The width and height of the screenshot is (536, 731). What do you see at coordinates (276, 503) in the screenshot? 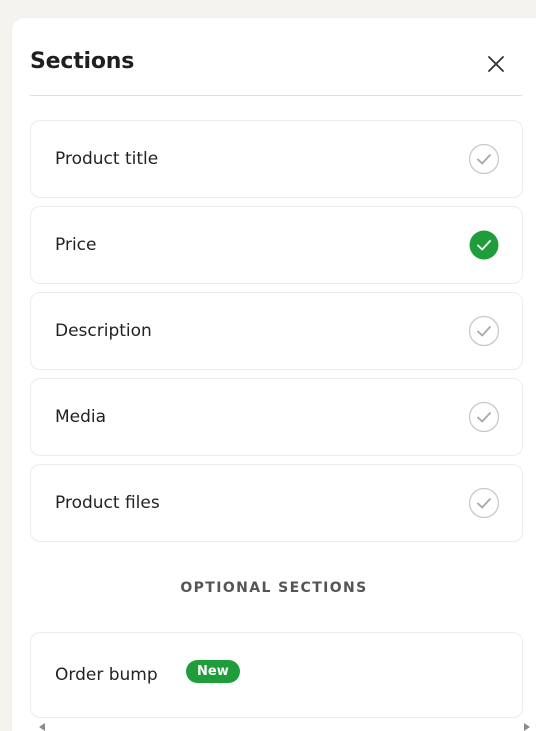
I see `section-row-product-files: Product files` at bounding box center [276, 503].